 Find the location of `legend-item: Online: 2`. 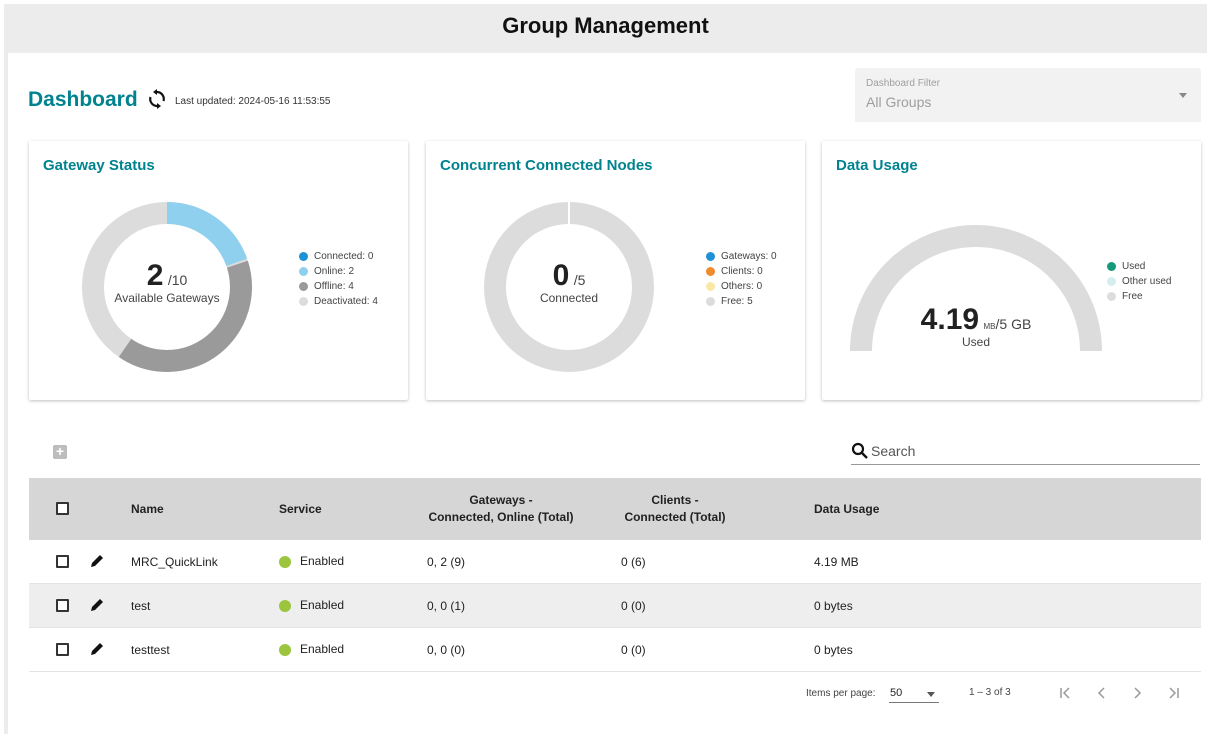

legend-item: Online: 2 is located at coordinates (338, 271).